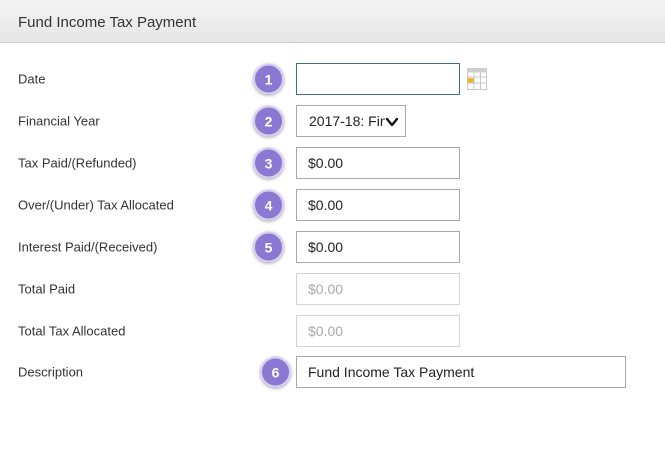 The height and width of the screenshot is (467, 665). Describe the element at coordinates (275, 372) in the screenshot. I see `step-badge-6: 6` at that location.